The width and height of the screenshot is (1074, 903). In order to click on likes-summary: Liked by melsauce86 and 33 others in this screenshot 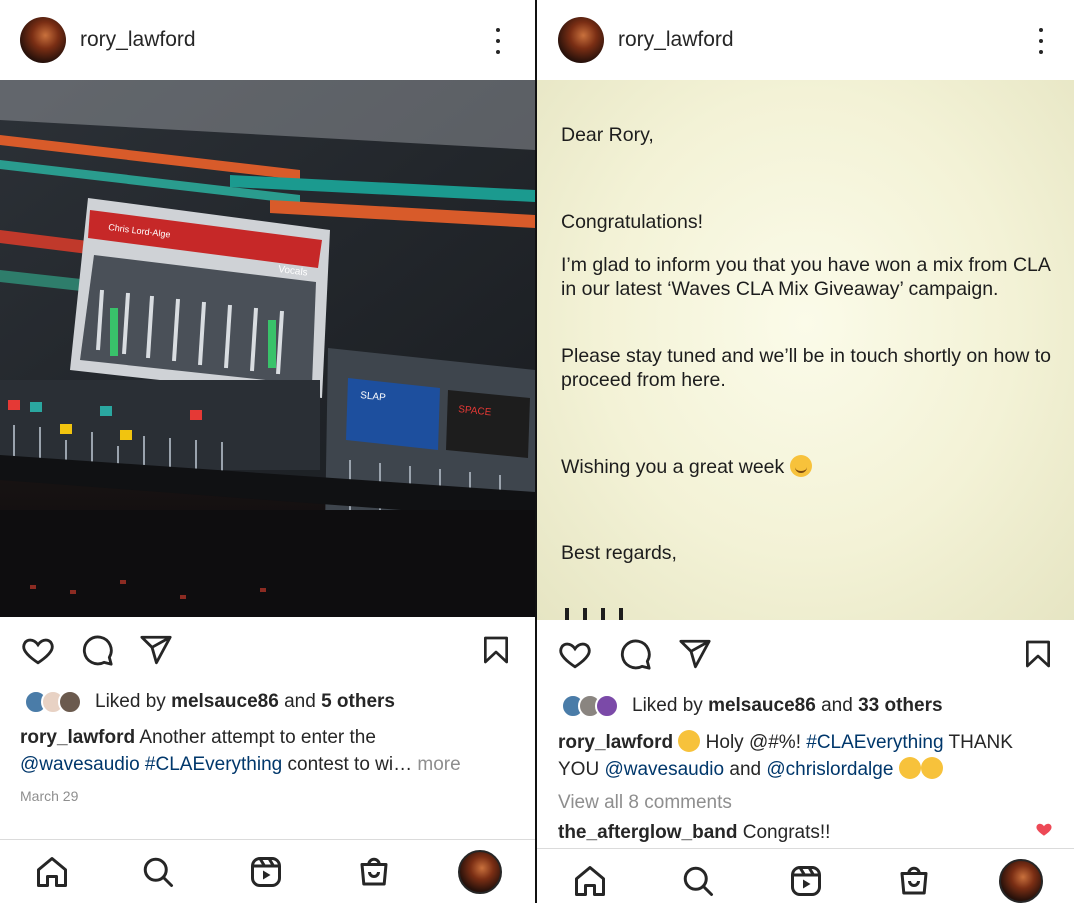, I will do `click(752, 706)`.